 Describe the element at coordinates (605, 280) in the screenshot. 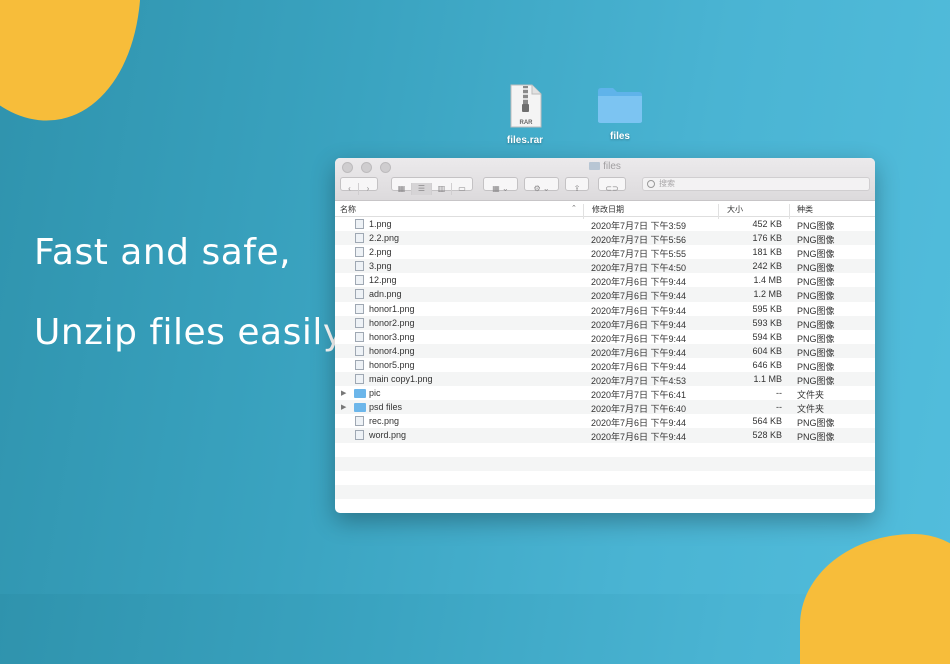

I see `file-row: 12.png 2020年7月6日 下午9:44 1.4 MB PNG图像` at that location.